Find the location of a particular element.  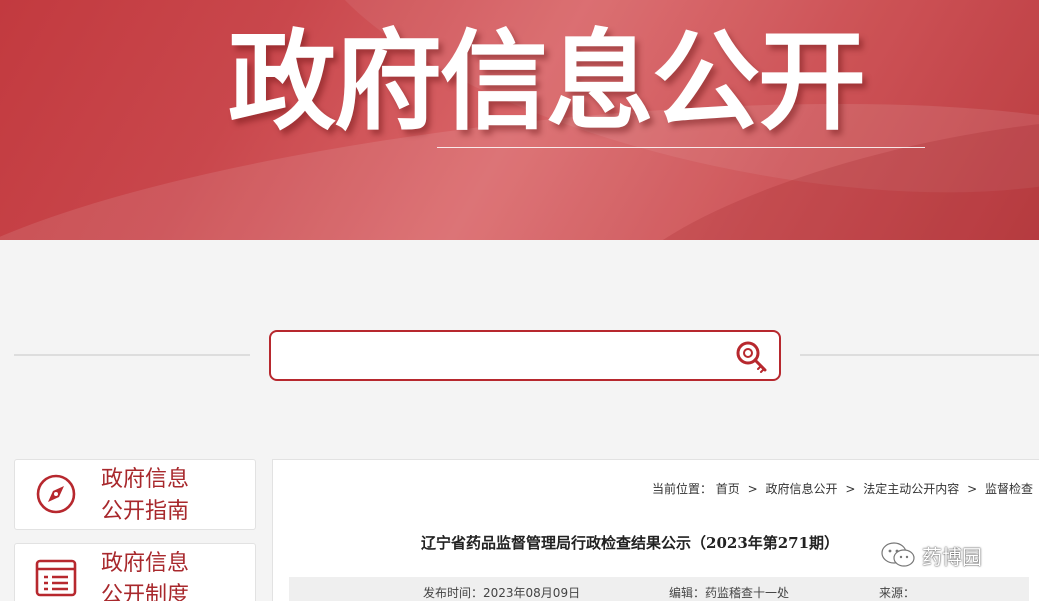

breadcrumb-home: 首页 is located at coordinates (728, 489).